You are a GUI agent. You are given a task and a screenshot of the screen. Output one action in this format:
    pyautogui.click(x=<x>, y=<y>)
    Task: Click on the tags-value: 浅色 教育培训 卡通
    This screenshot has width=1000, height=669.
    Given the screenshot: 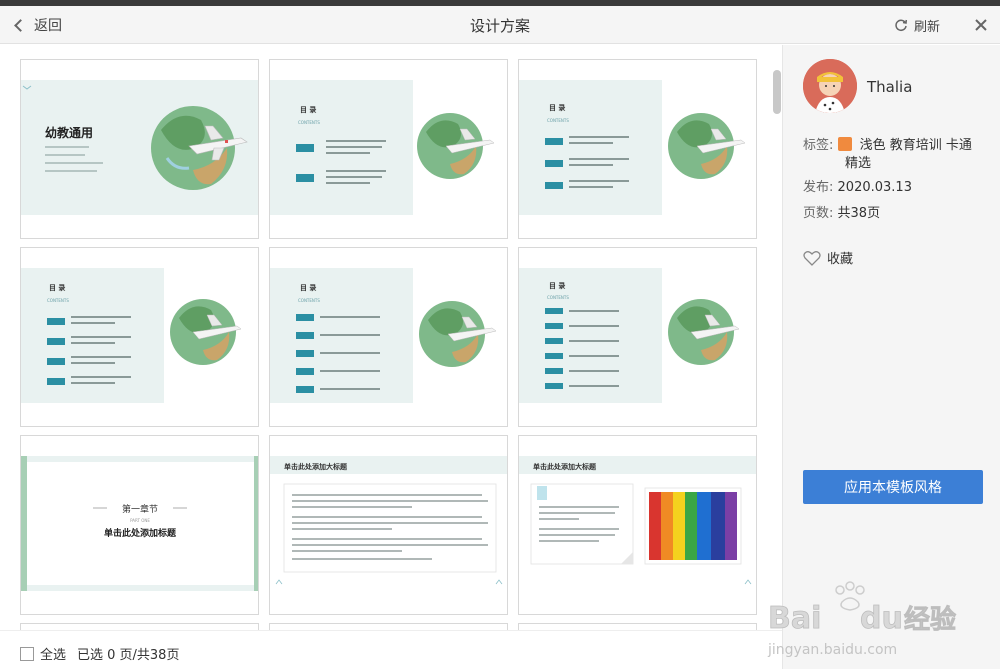 What is the action you would take?
    pyautogui.click(x=915, y=145)
    